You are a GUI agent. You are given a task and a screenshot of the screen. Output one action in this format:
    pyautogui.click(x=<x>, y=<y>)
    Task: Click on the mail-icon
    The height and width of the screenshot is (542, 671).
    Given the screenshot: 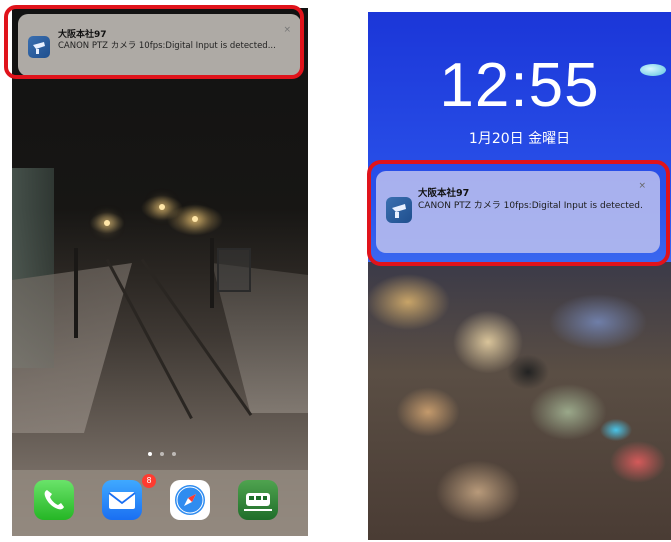 What is the action you would take?
    pyautogui.click(x=122, y=500)
    